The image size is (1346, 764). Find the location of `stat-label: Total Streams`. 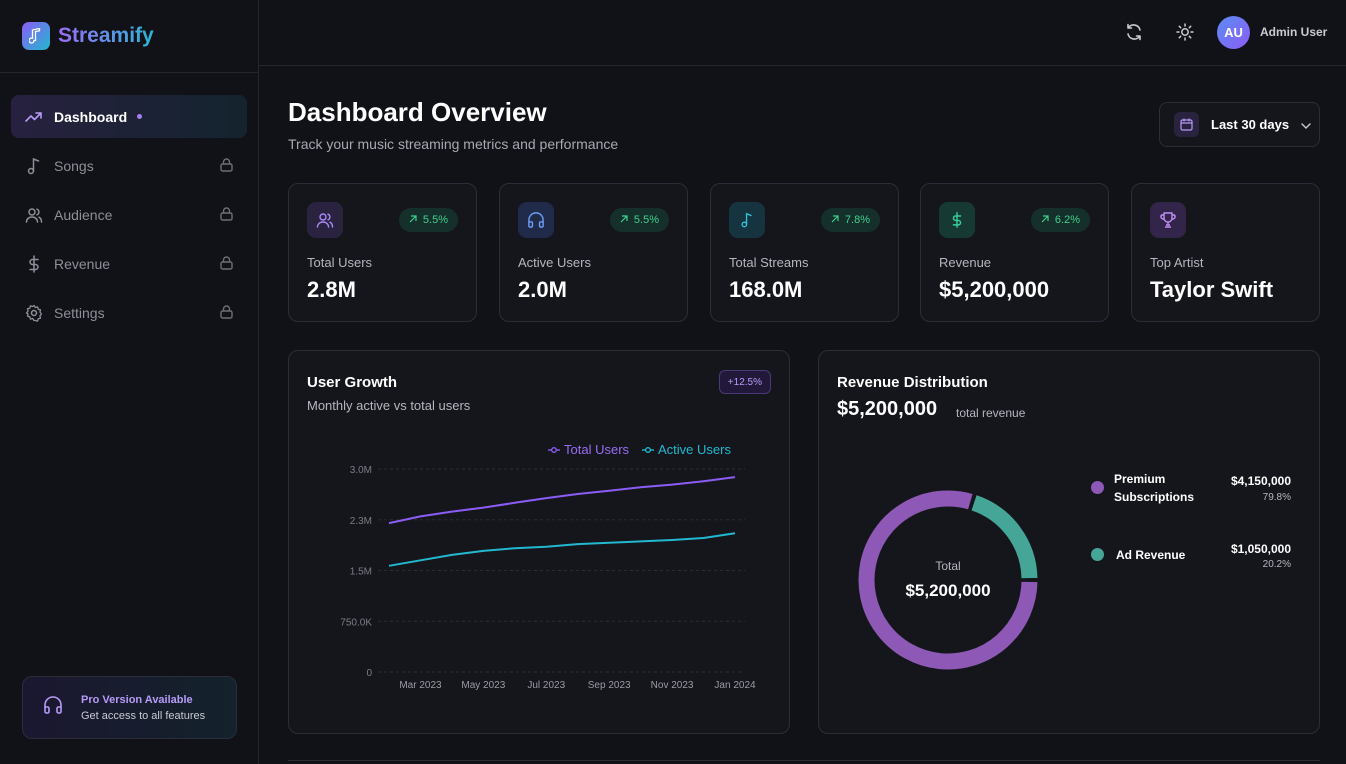

stat-label: Total Streams is located at coordinates (769, 262).